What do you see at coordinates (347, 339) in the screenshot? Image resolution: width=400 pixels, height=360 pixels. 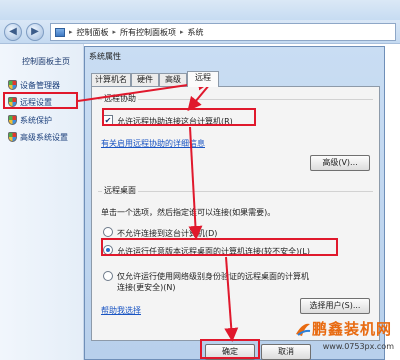 I see `site-watermark: 鹏鑫装机网 www.0753px.com` at bounding box center [347, 339].